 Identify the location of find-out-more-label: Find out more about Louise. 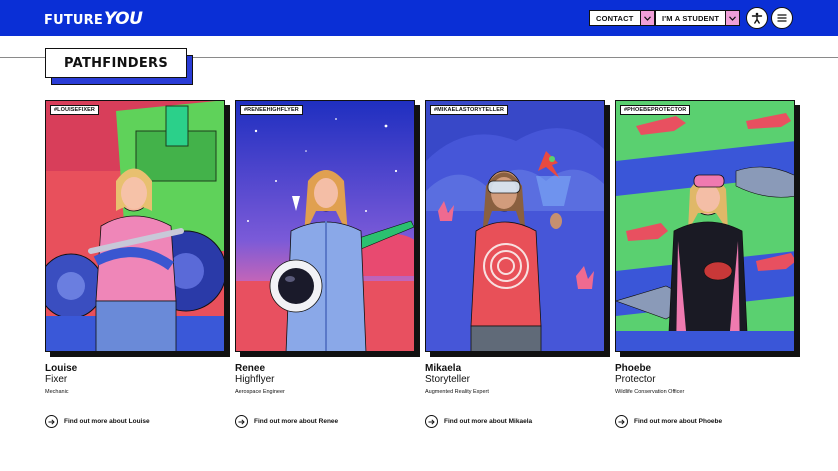
(107, 421).